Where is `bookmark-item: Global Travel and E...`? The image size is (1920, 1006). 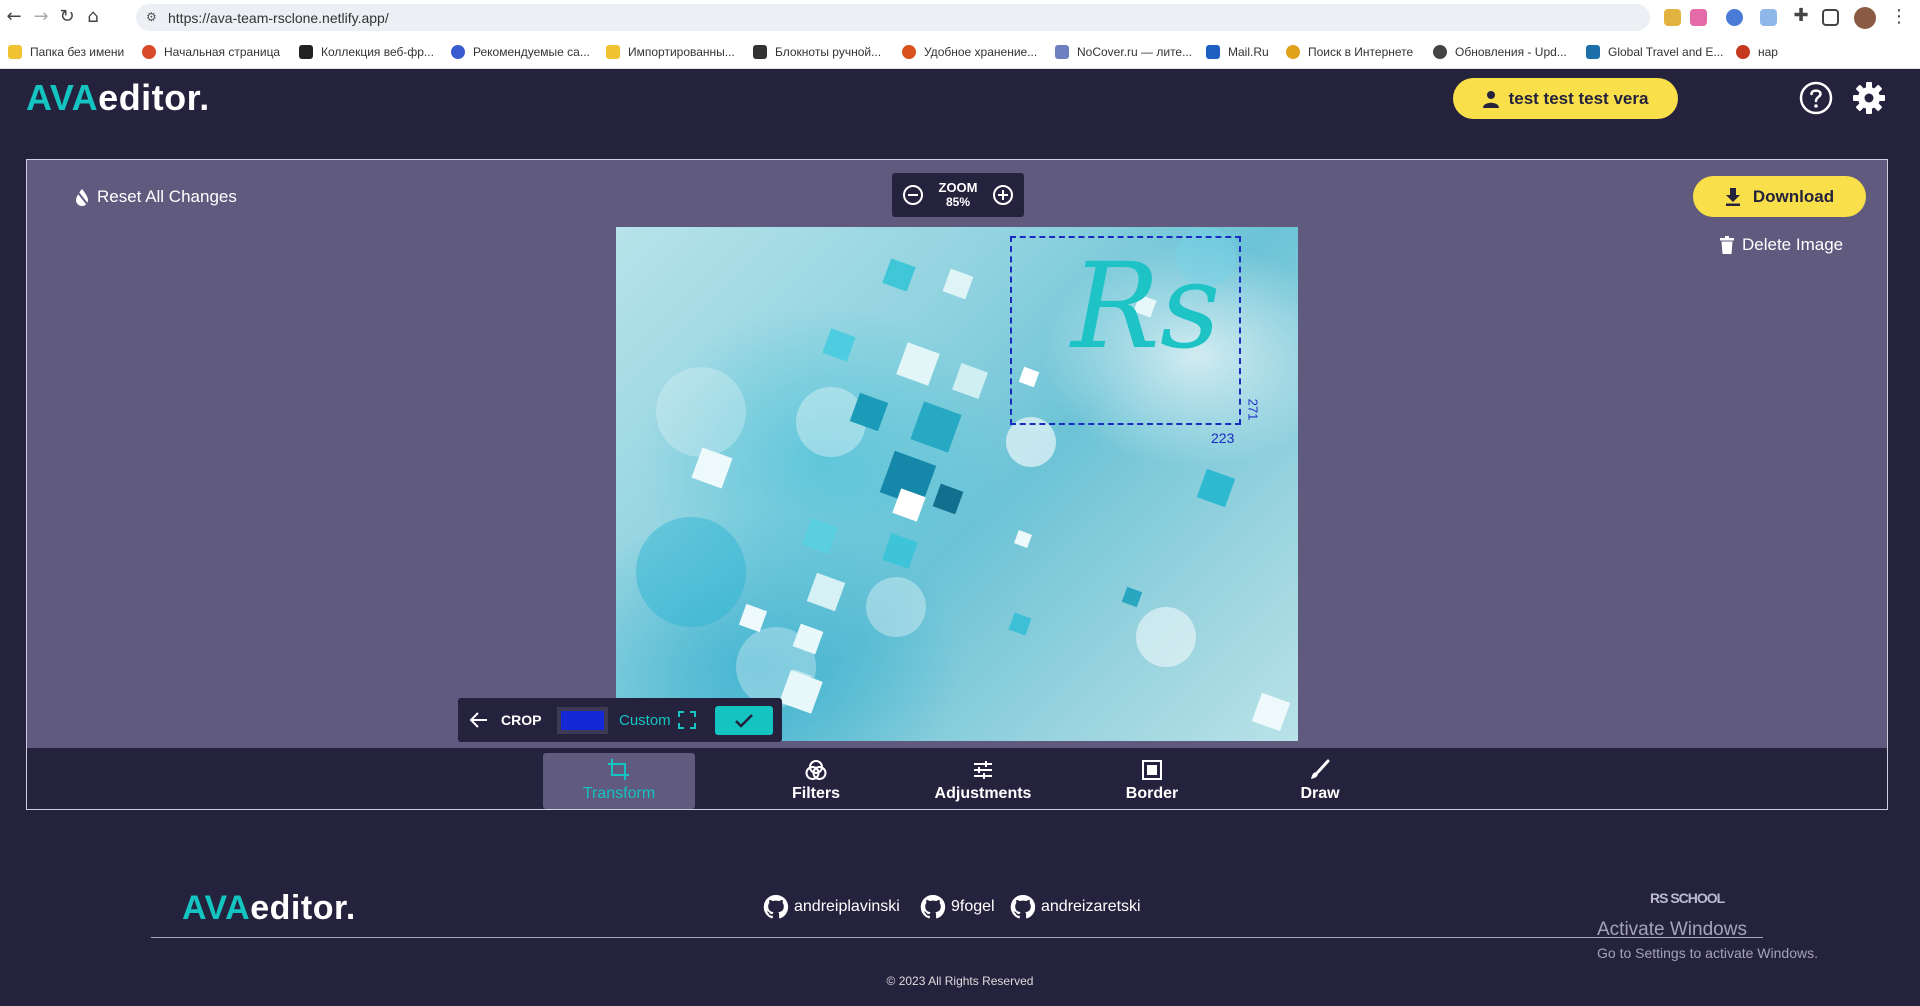
bookmark-item: Global Travel and E... is located at coordinates (1654, 52).